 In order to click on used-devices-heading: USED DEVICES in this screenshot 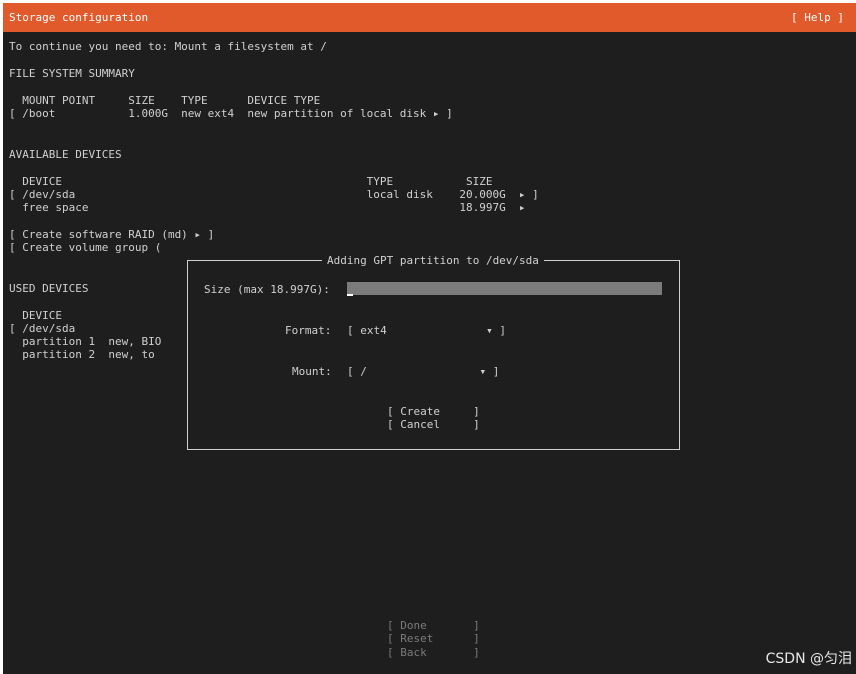, I will do `click(49, 288)`.